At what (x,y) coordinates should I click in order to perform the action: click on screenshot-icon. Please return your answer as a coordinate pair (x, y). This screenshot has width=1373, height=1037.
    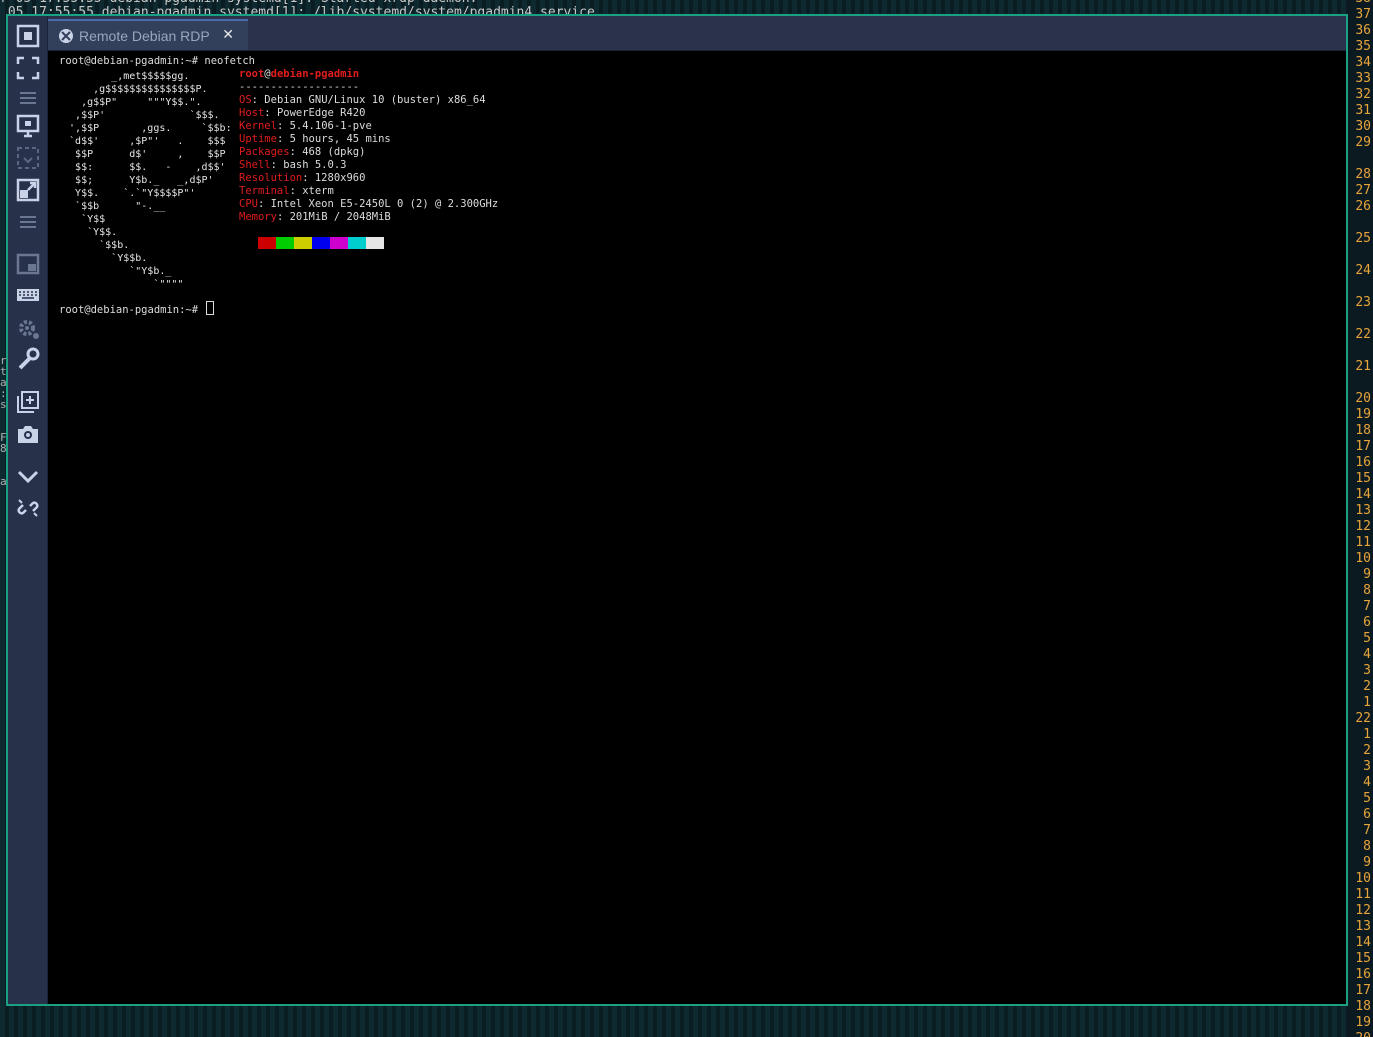
    Looking at the image, I should click on (28, 434).